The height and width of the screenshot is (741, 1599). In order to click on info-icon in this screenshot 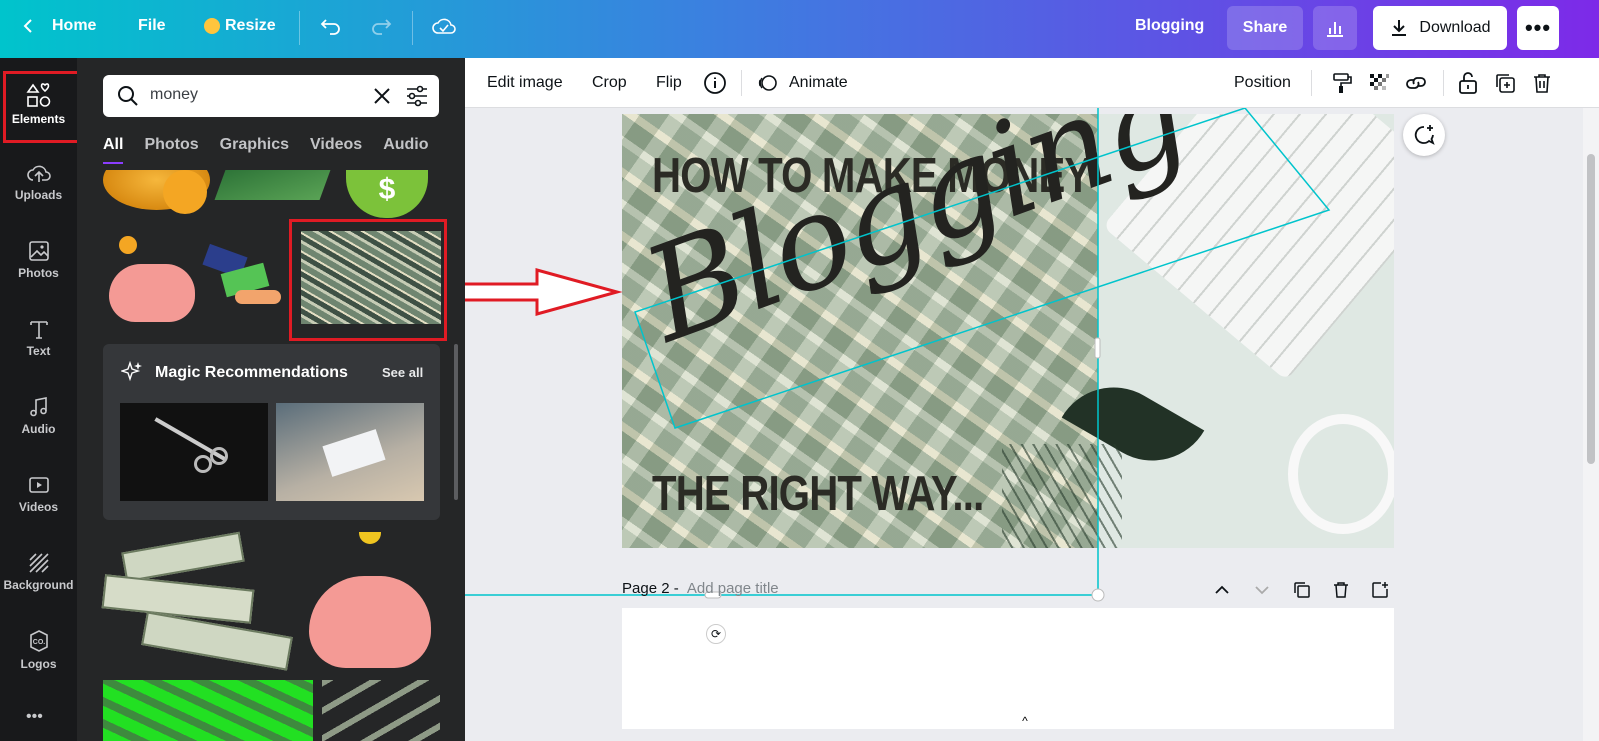, I will do `click(715, 83)`.